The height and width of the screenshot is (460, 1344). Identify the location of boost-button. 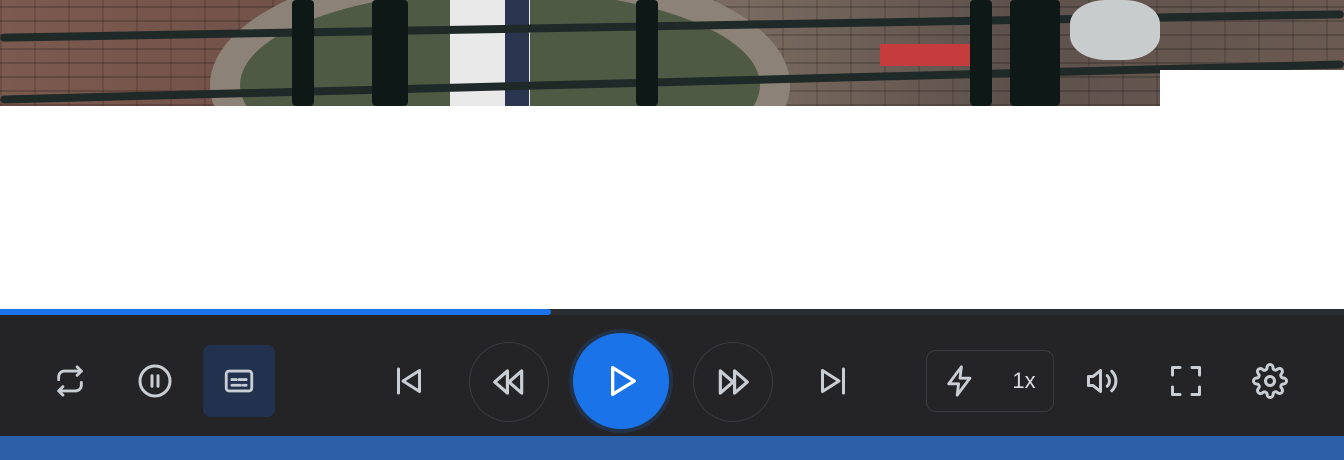
(960, 381).